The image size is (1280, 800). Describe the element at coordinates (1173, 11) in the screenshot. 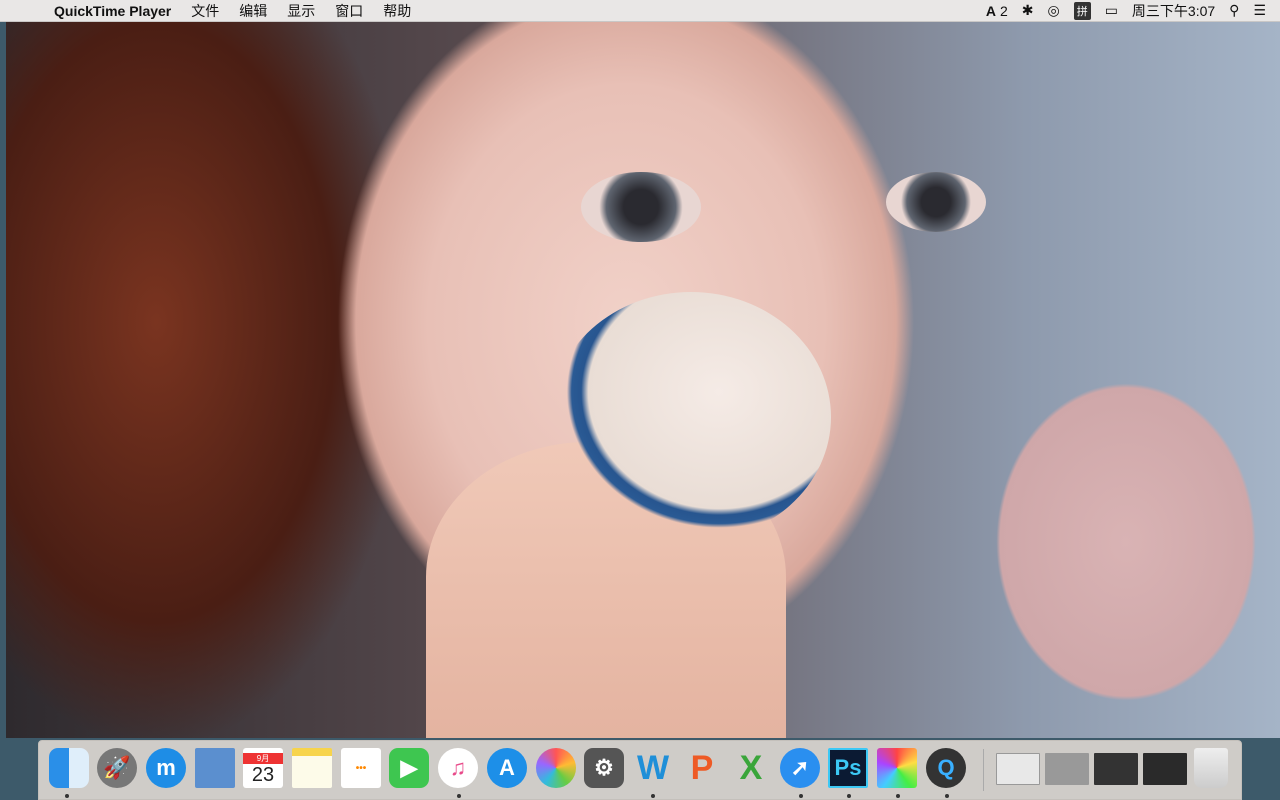

I see `clock: 周三下午3:07` at that location.